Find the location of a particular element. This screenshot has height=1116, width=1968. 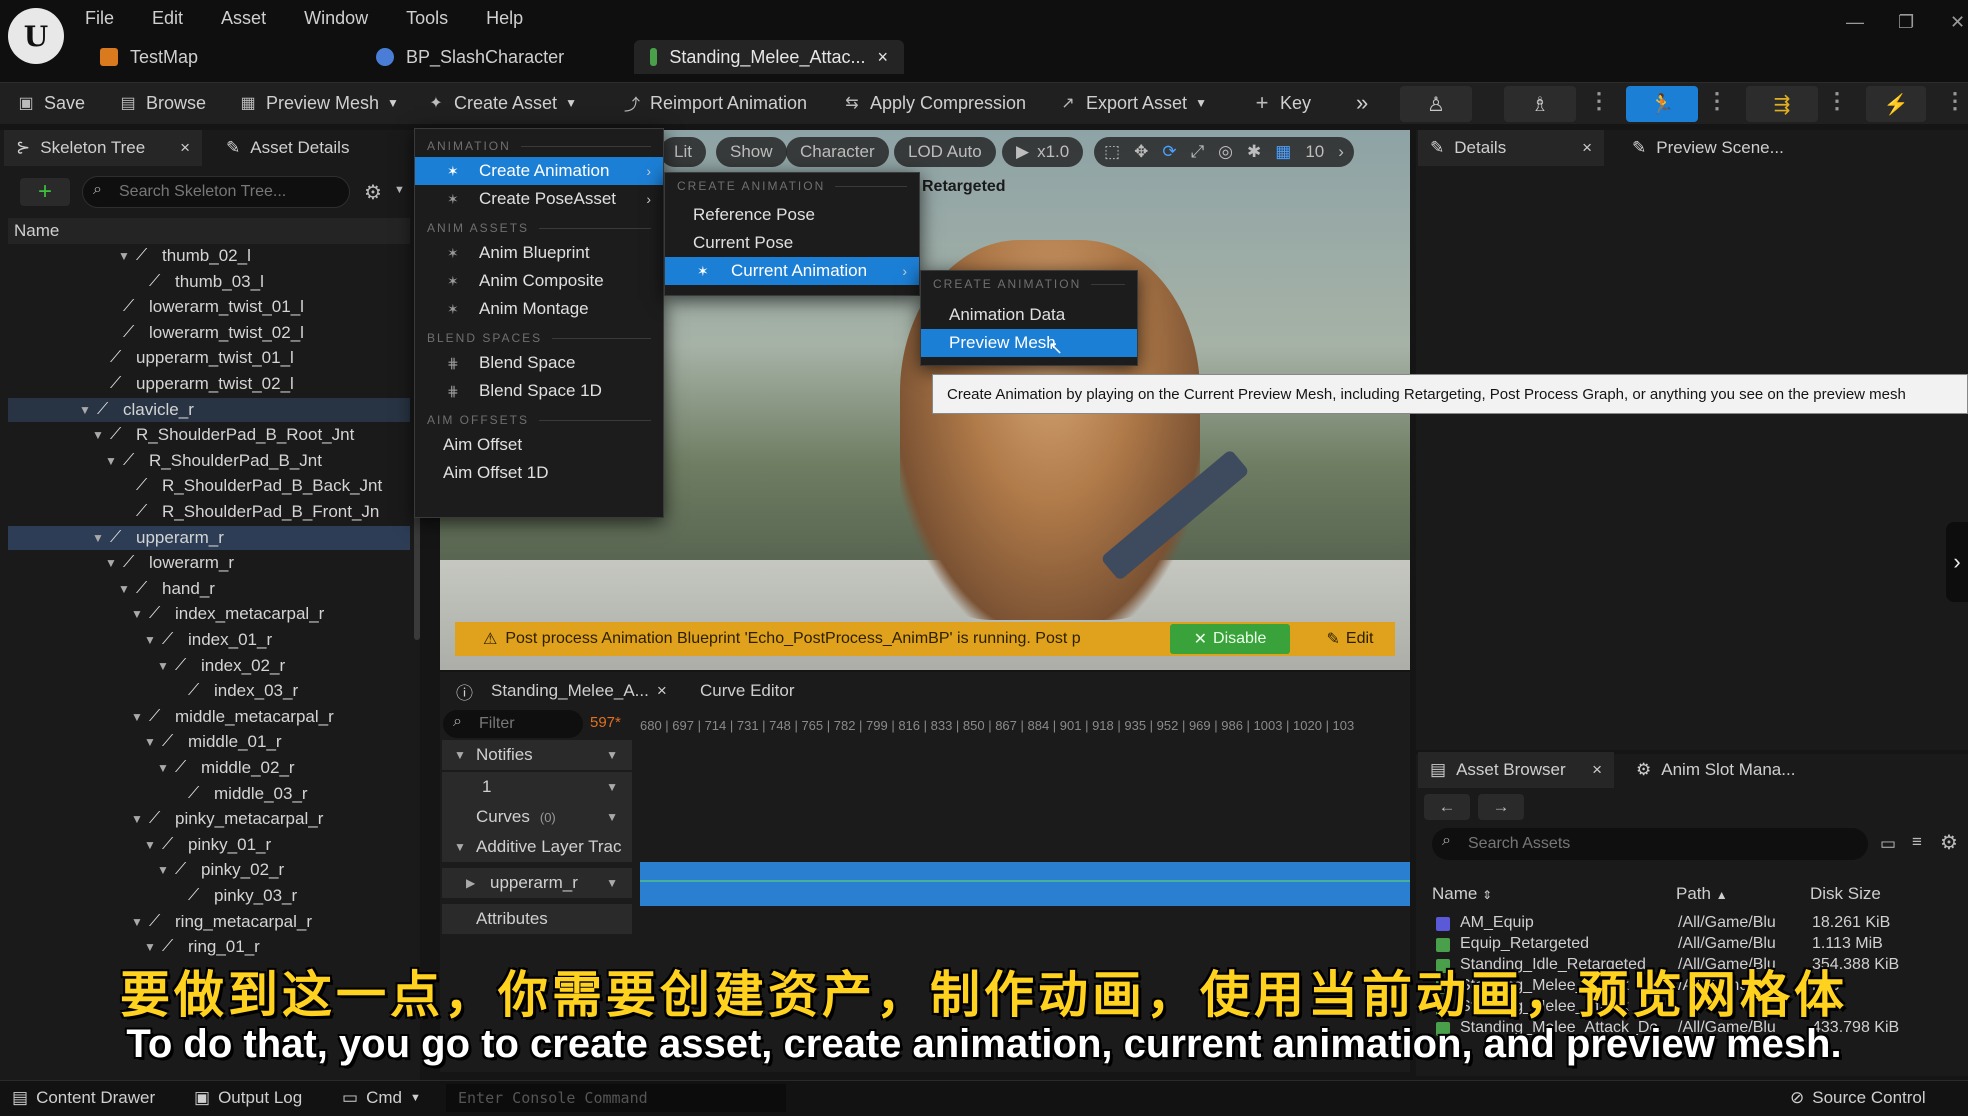

bone-row: ▼ ⟋ hand_r is located at coordinates (264, 589).